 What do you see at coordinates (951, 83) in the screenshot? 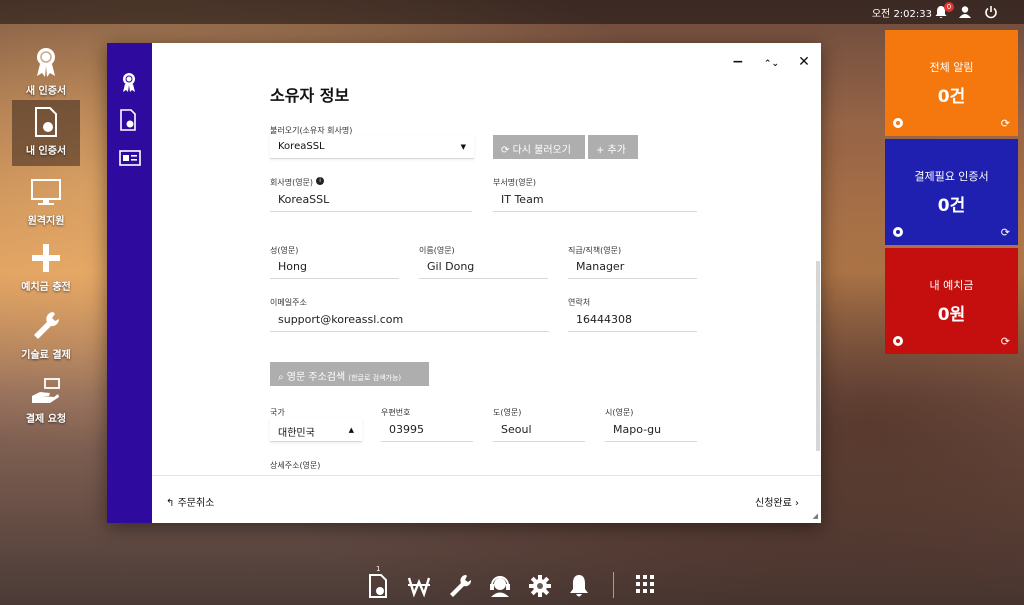
I see `tile-all-alerts: 전체 알림 0건 ⟳` at bounding box center [951, 83].